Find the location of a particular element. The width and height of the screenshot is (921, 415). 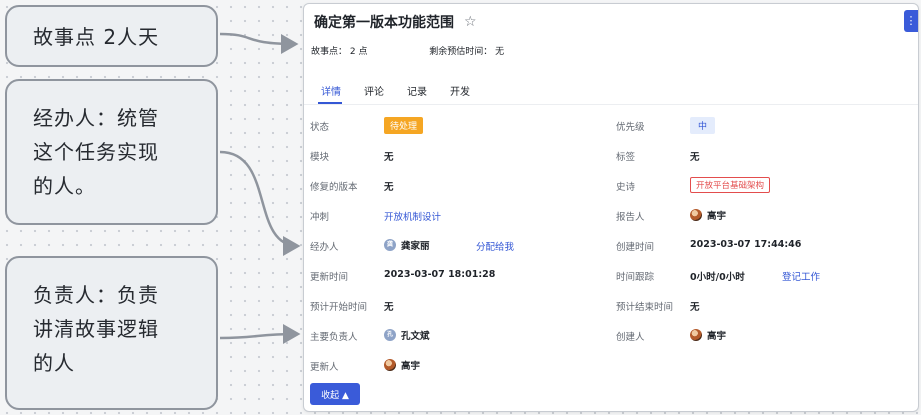

epic-value: 开放平台基础架构 is located at coordinates (730, 185).